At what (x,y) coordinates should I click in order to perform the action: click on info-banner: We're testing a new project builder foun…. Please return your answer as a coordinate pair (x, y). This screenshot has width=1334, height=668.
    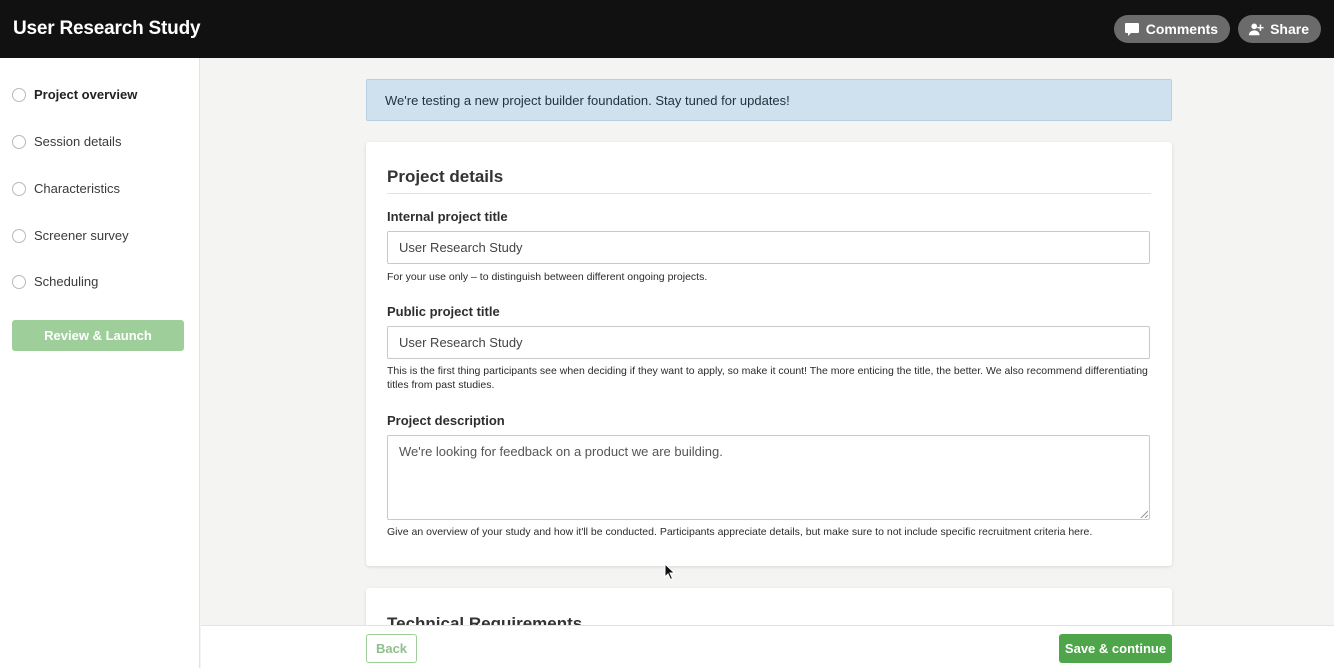
    Looking at the image, I should click on (769, 100).